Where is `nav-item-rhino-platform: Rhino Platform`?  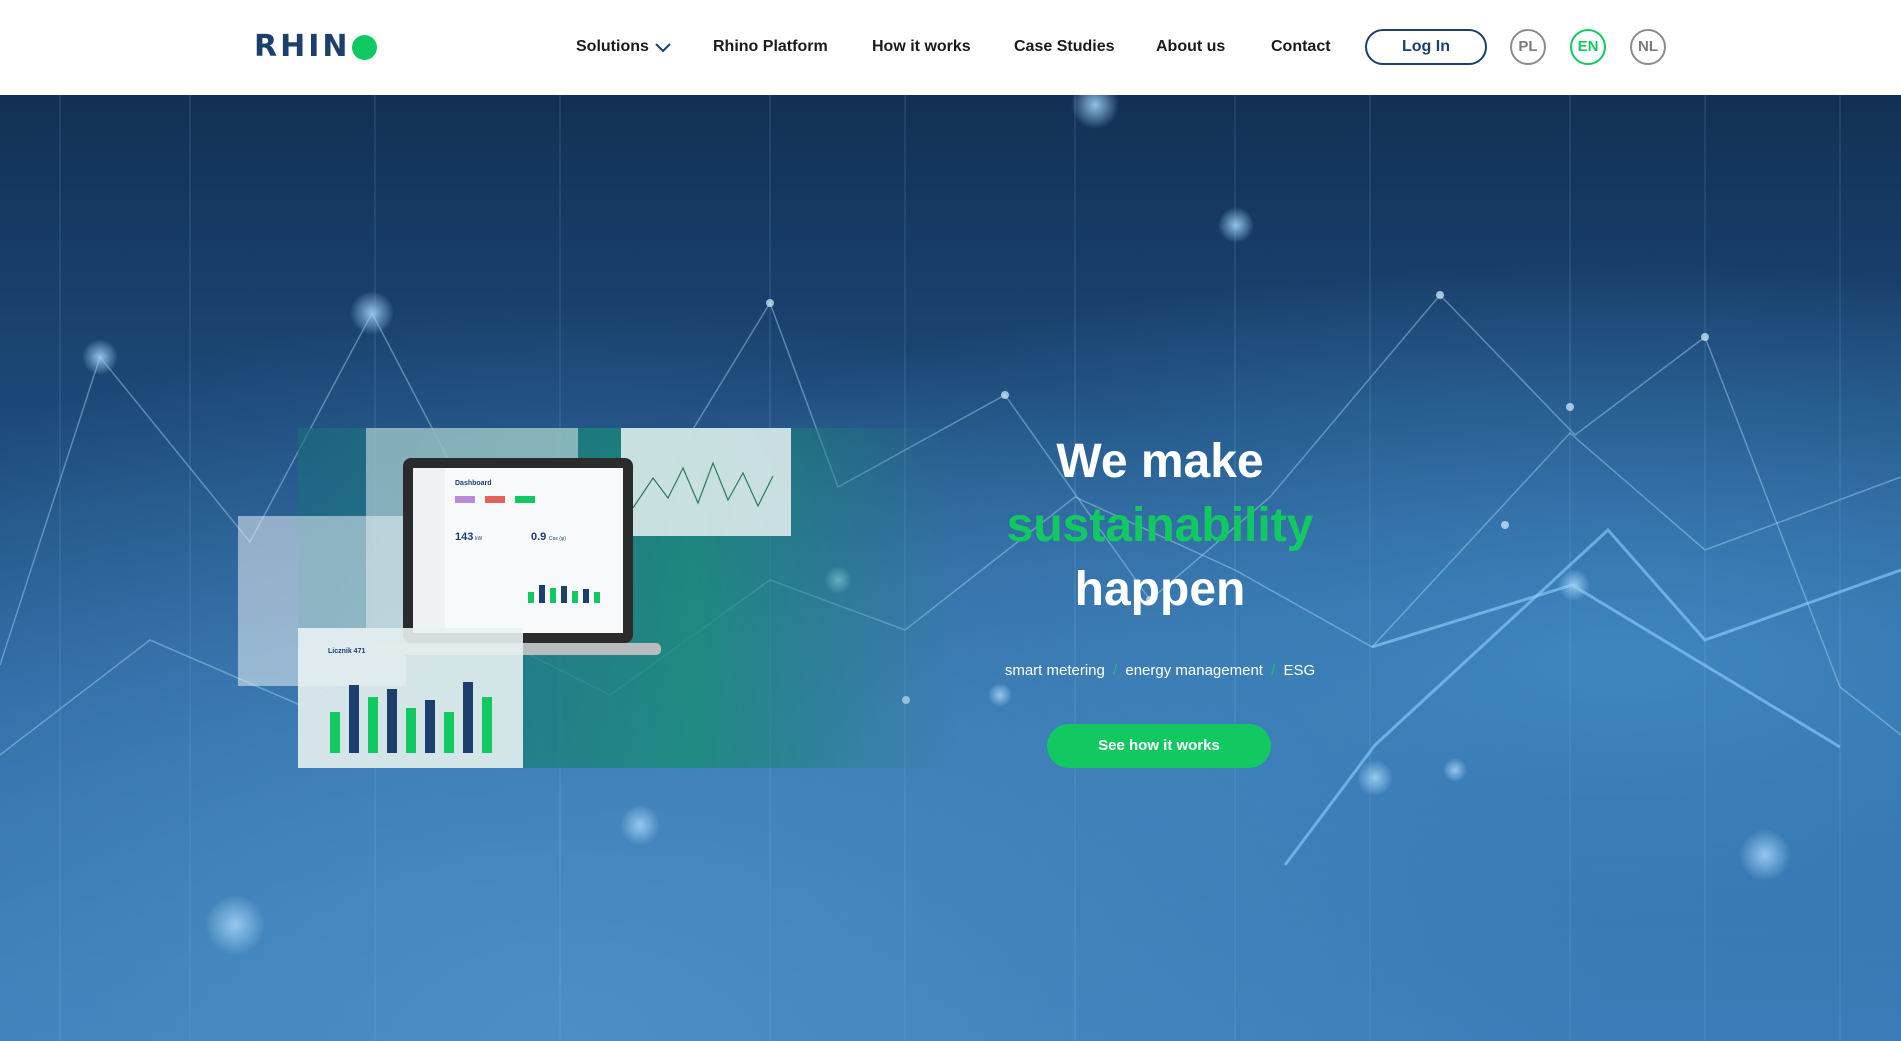 nav-item-rhino-platform: Rhino Platform is located at coordinates (770, 47).